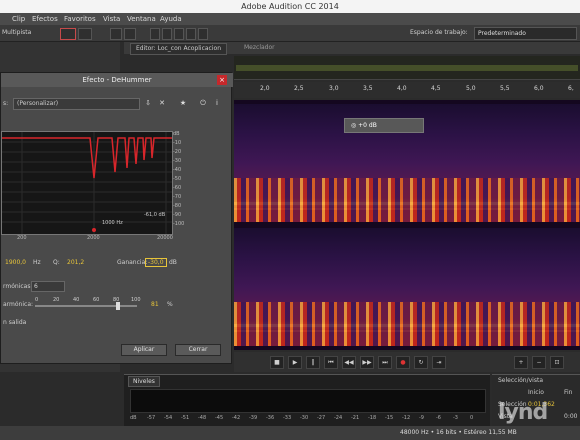  Describe the element at coordinates (270, 418) in the screenshot. I see `level-meter-tick: -36` at that location.